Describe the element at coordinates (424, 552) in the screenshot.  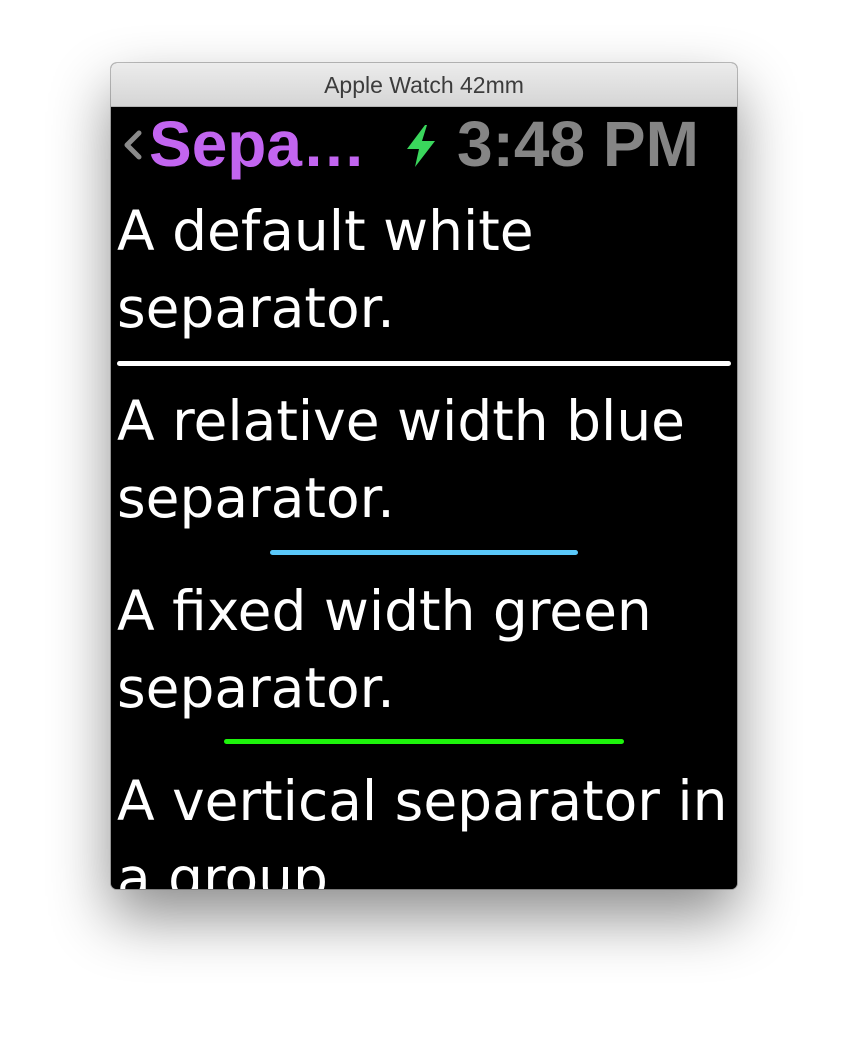
I see `blue-separator` at that location.